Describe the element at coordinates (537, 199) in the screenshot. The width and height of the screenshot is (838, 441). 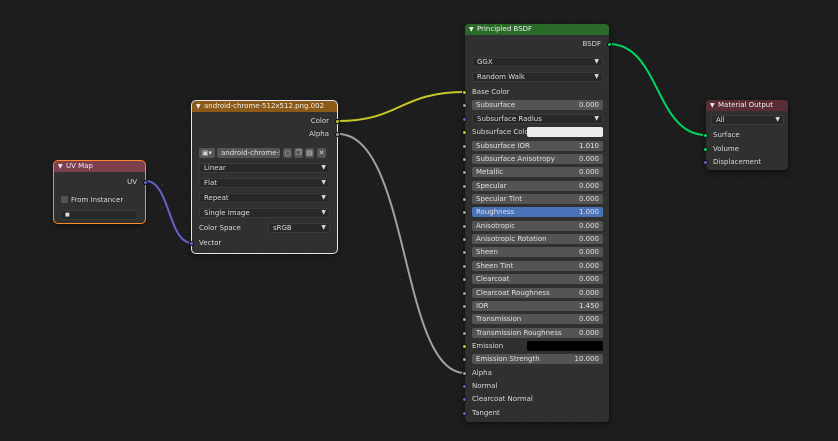
I see `specular-tint-field: Specular Tint 0.000` at that location.